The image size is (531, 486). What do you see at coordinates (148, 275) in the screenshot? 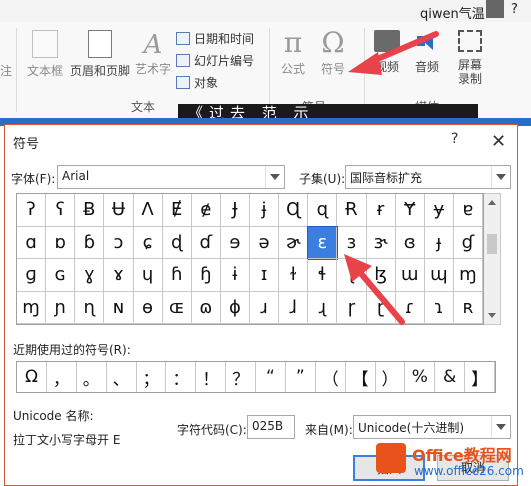
I see `symbol-cell: ɥ` at bounding box center [148, 275].